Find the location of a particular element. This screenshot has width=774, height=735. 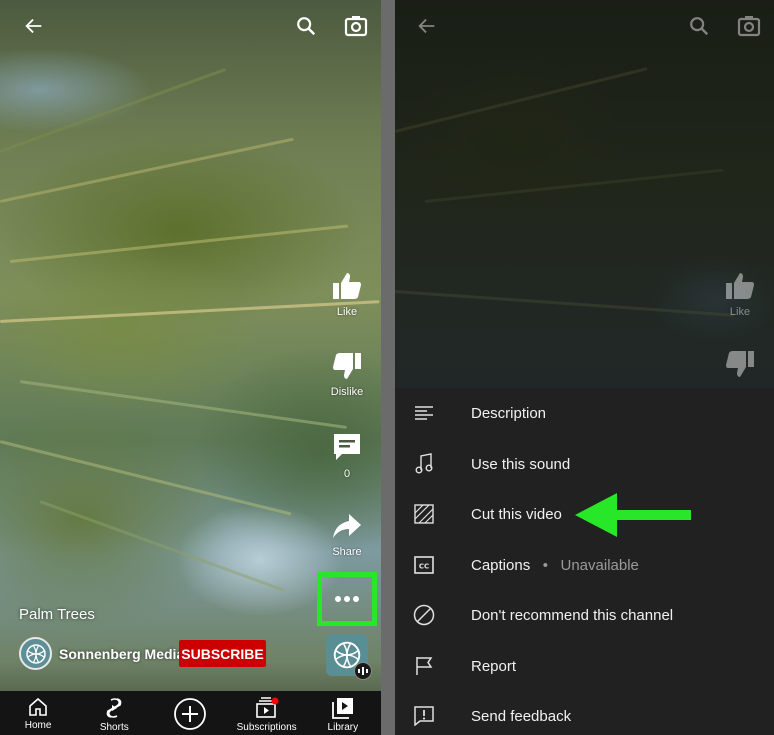

dislike-button-dimmed is located at coordinates (740, 364).